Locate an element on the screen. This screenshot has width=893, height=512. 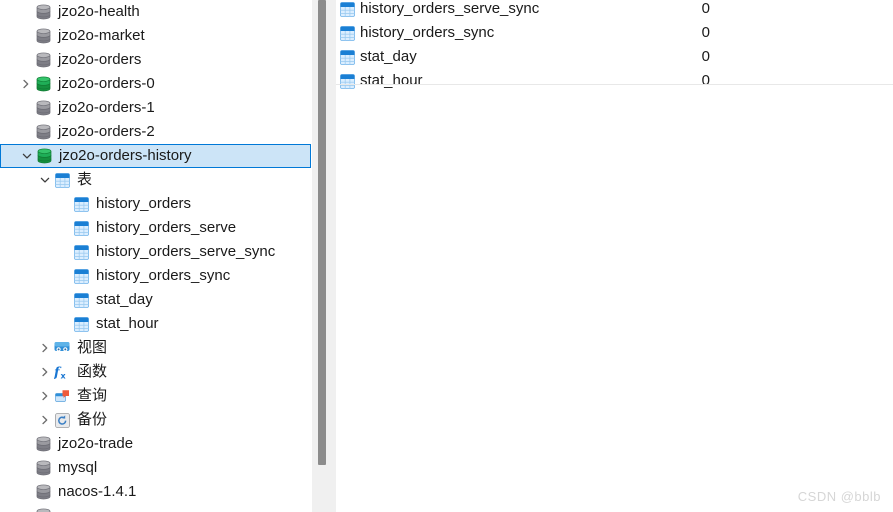
tree-item-mysql: mysql is located at coordinates (156, 468).